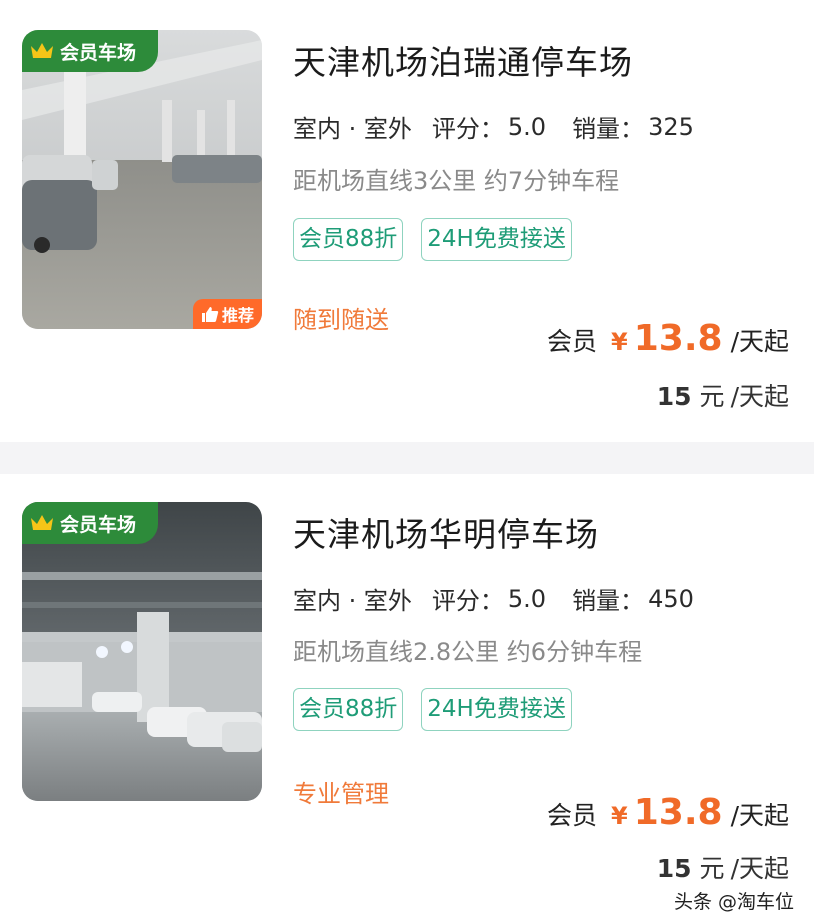 The image size is (814, 922). Describe the element at coordinates (142, 179) in the screenshot. I see `parking-lot-photo: 会员车场 推荐` at that location.